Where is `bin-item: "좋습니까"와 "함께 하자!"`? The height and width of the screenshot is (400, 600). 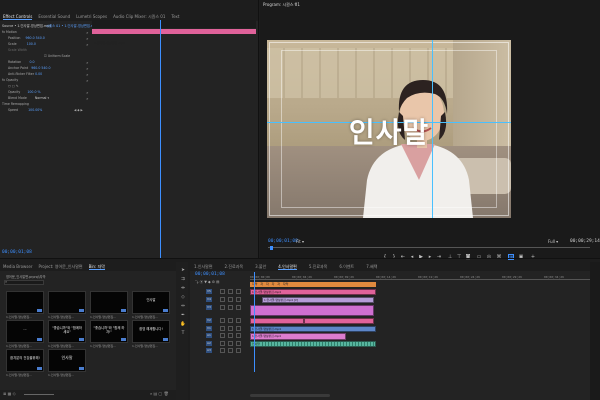
bin-item: "좋습니까"와 "함께 하자!" is located at coordinates (109, 331).